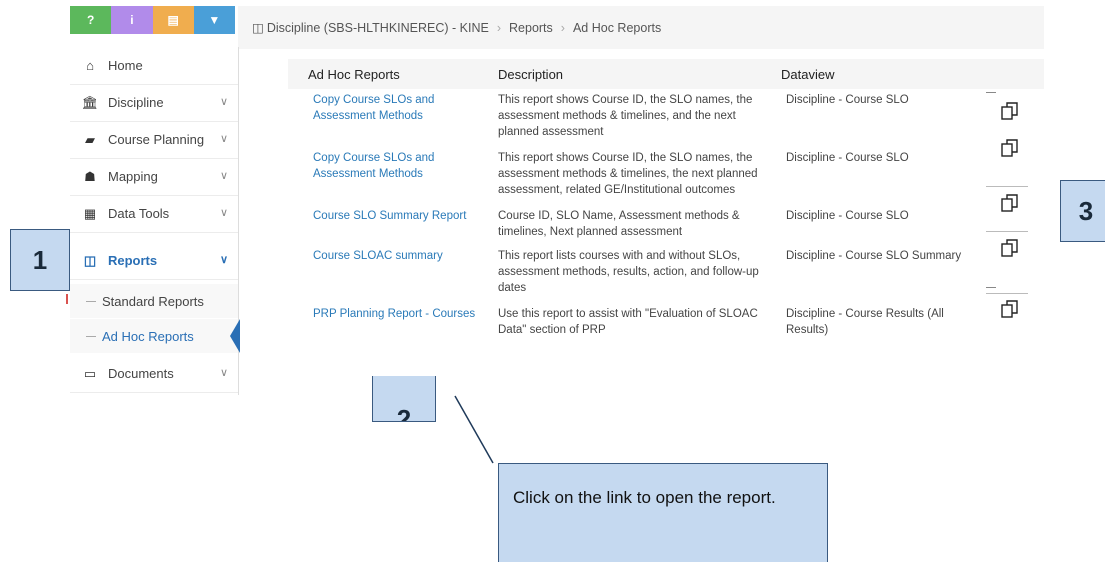 This screenshot has height=562, width=1105. I want to click on info-icon: i, so click(132, 20).